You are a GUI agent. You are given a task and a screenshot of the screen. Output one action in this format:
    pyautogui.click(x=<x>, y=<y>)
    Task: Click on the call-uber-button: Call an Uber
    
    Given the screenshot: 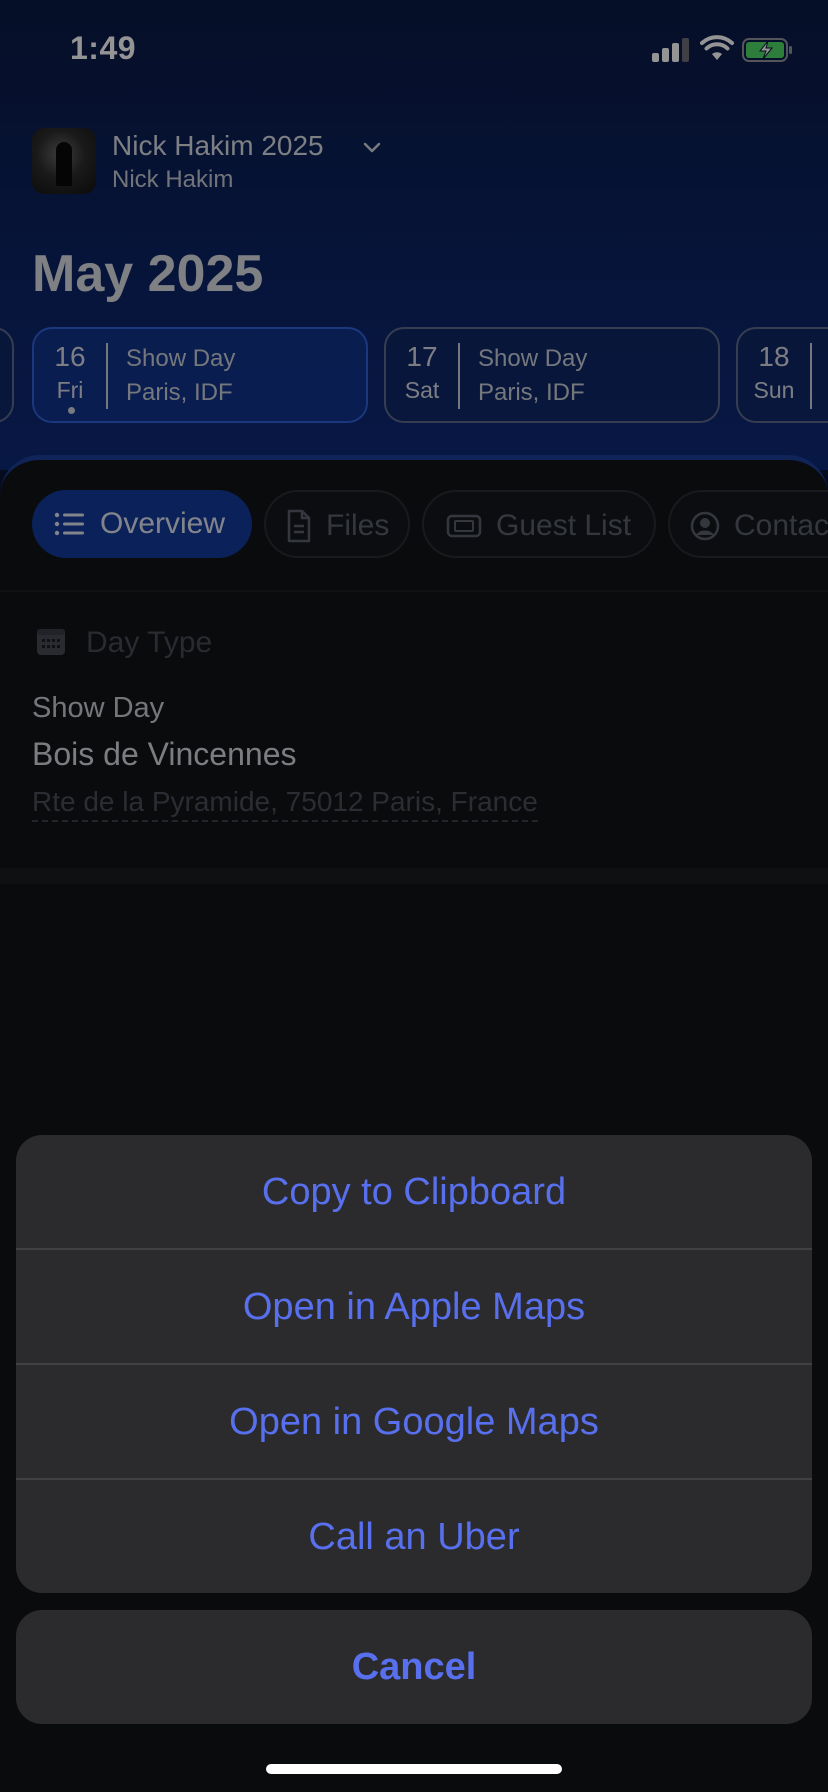 What is the action you would take?
    pyautogui.click(x=414, y=1536)
    